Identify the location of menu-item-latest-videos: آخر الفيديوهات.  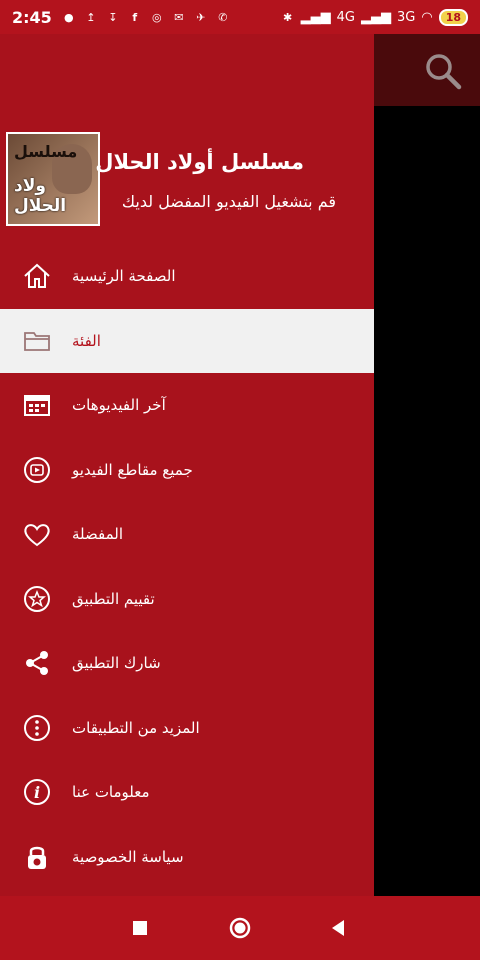
(187, 405).